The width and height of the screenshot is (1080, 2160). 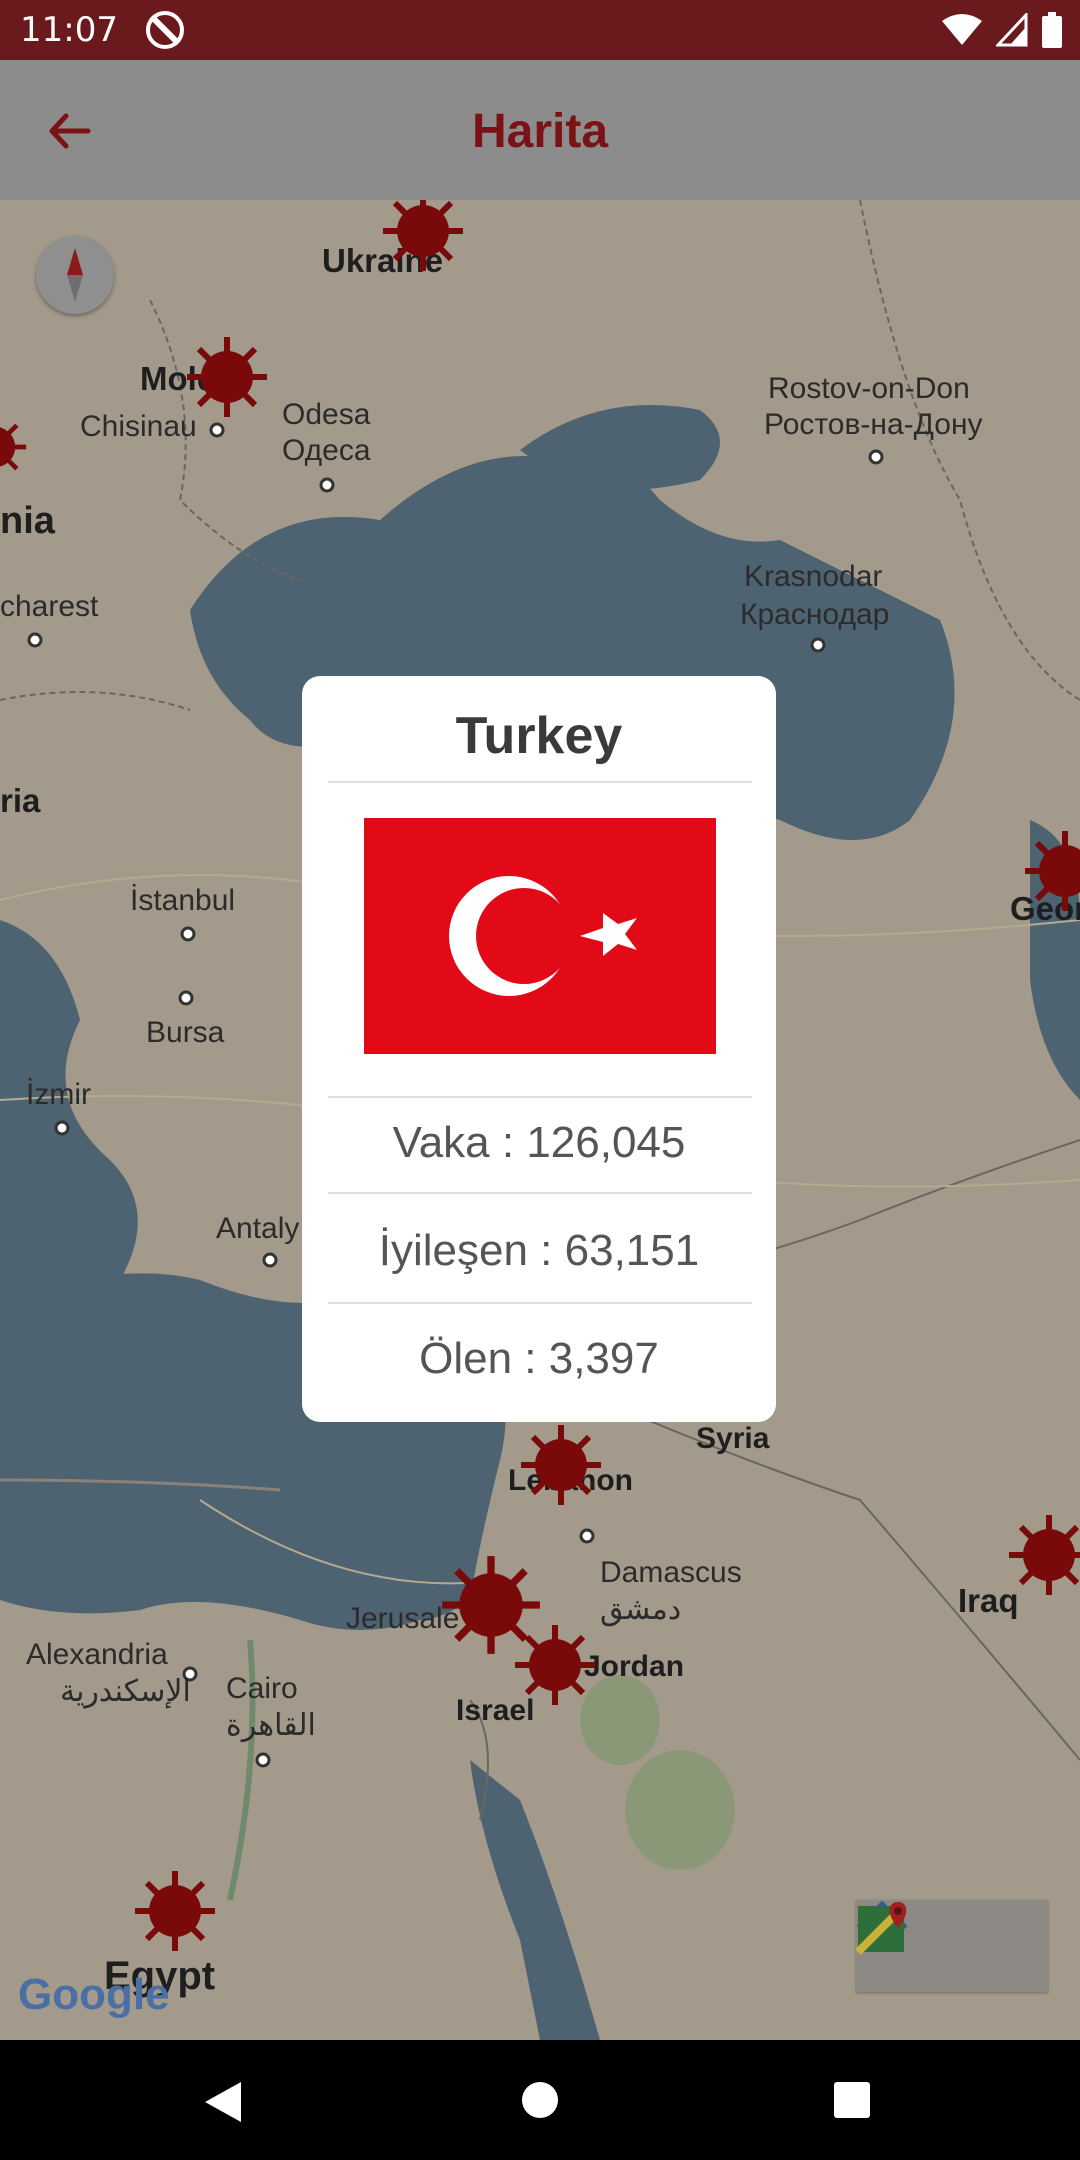 I want to click on map-label-bursa: Bursa, so click(x=185, y=1032).